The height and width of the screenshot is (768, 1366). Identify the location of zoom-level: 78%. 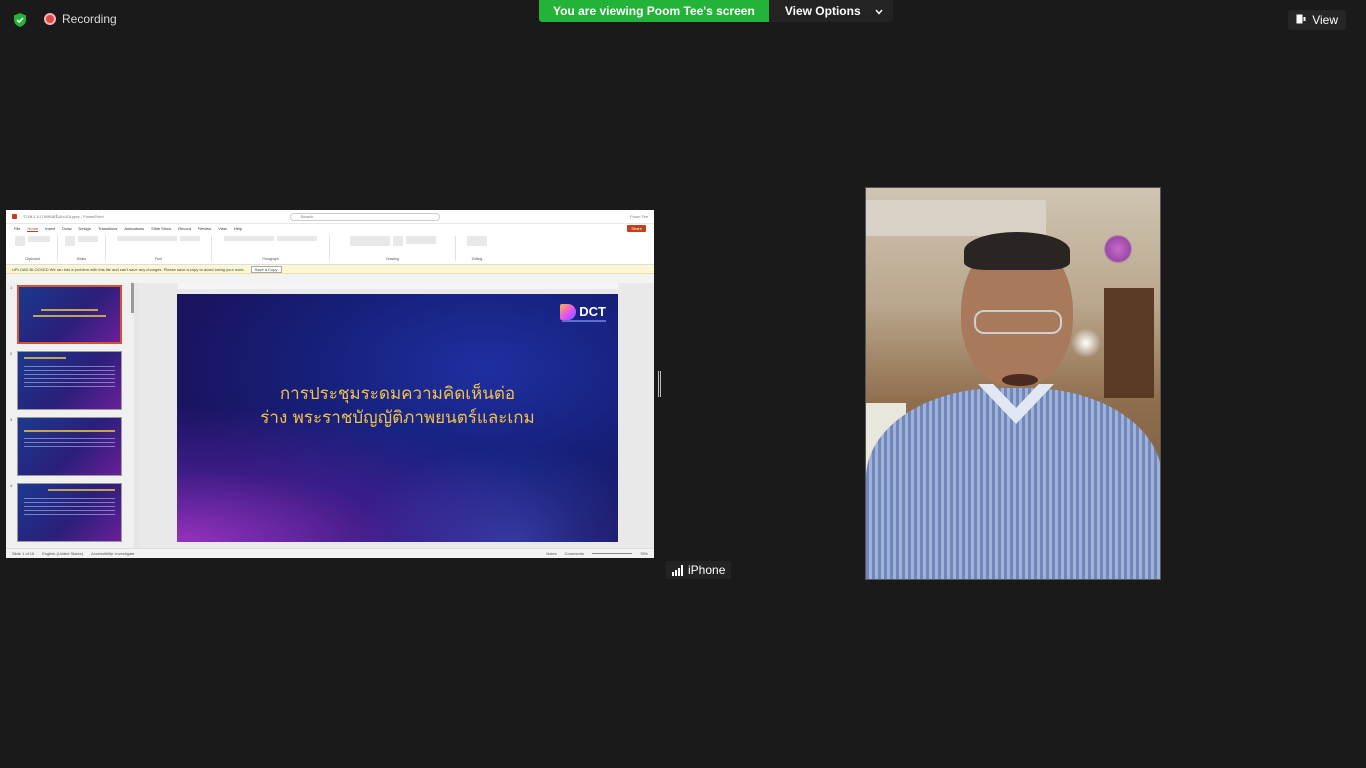
(644, 553).